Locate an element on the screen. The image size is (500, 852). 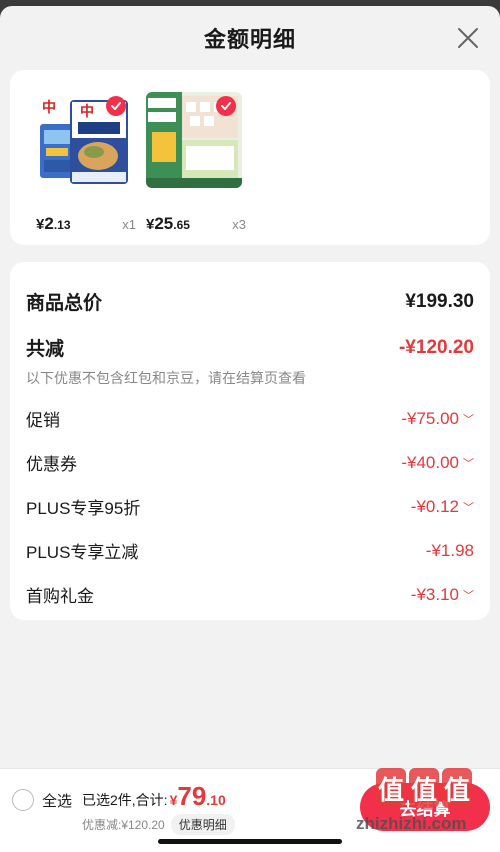
discount-row-coupon: 优惠券 -¥40.00 ﹀ is located at coordinates (250, 462).